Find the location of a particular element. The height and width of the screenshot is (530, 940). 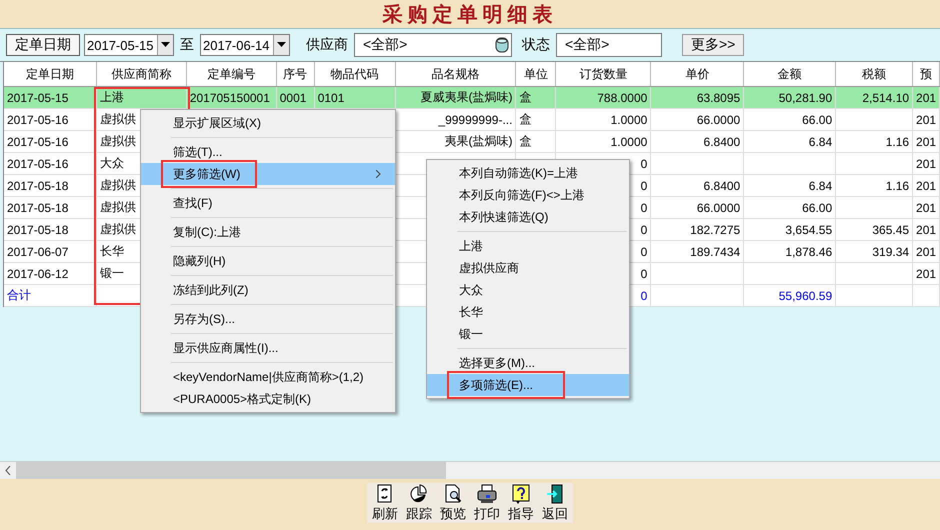

scroll-left-icon is located at coordinates (8, 470).